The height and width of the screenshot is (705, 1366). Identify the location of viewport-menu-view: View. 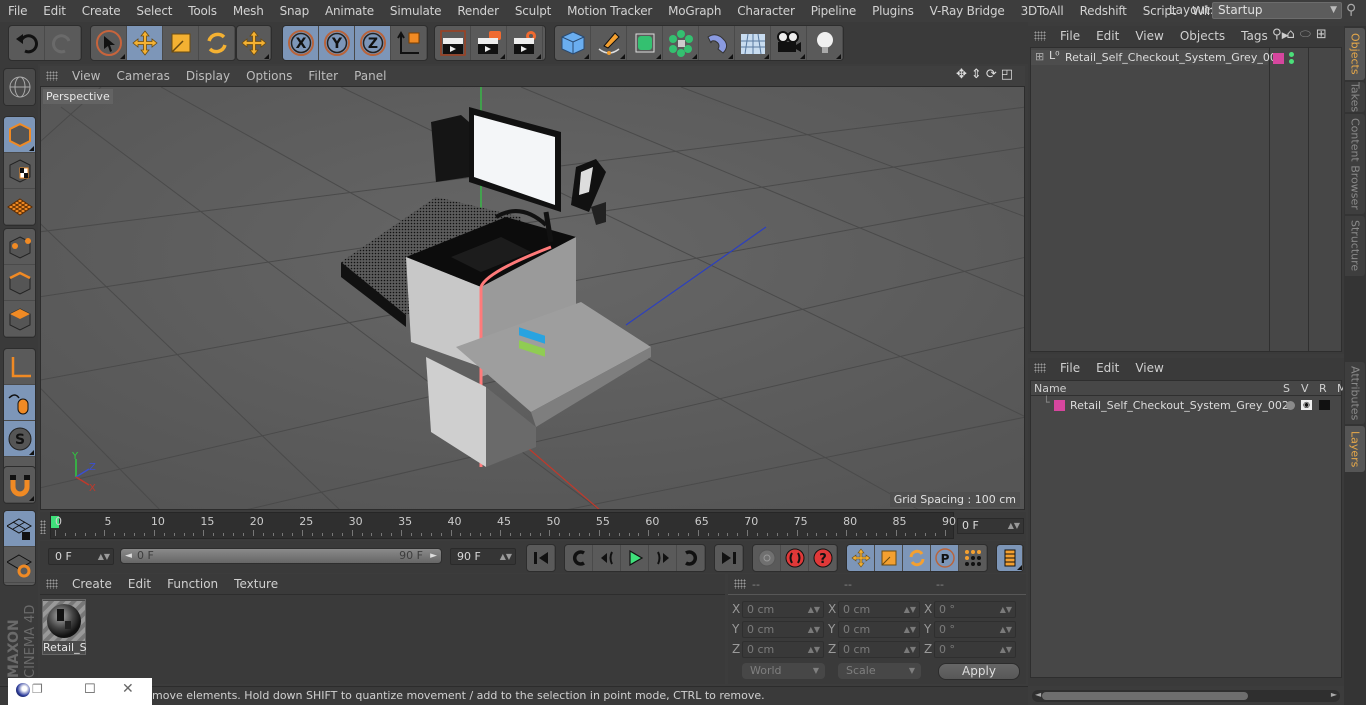
(86, 76).